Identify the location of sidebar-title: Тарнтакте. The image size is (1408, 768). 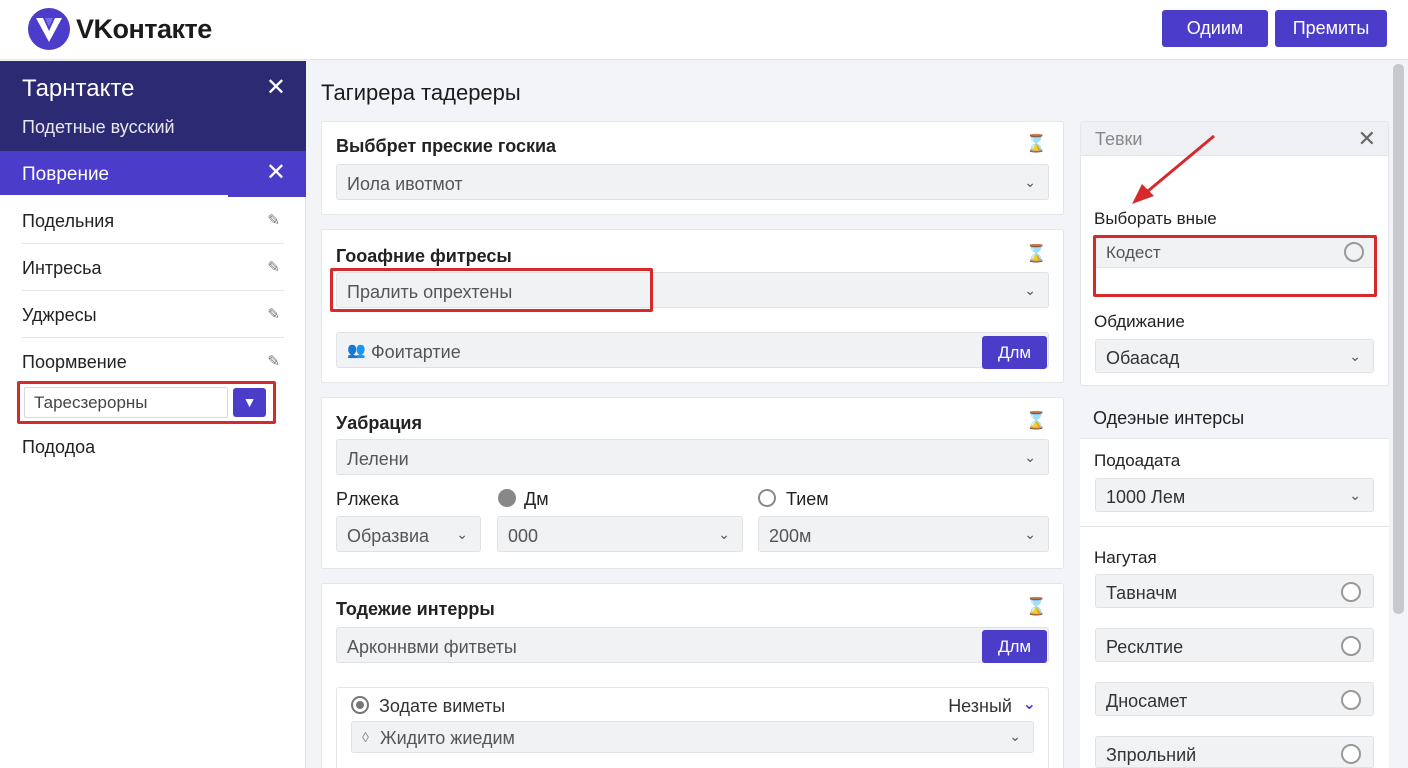
(78, 88).